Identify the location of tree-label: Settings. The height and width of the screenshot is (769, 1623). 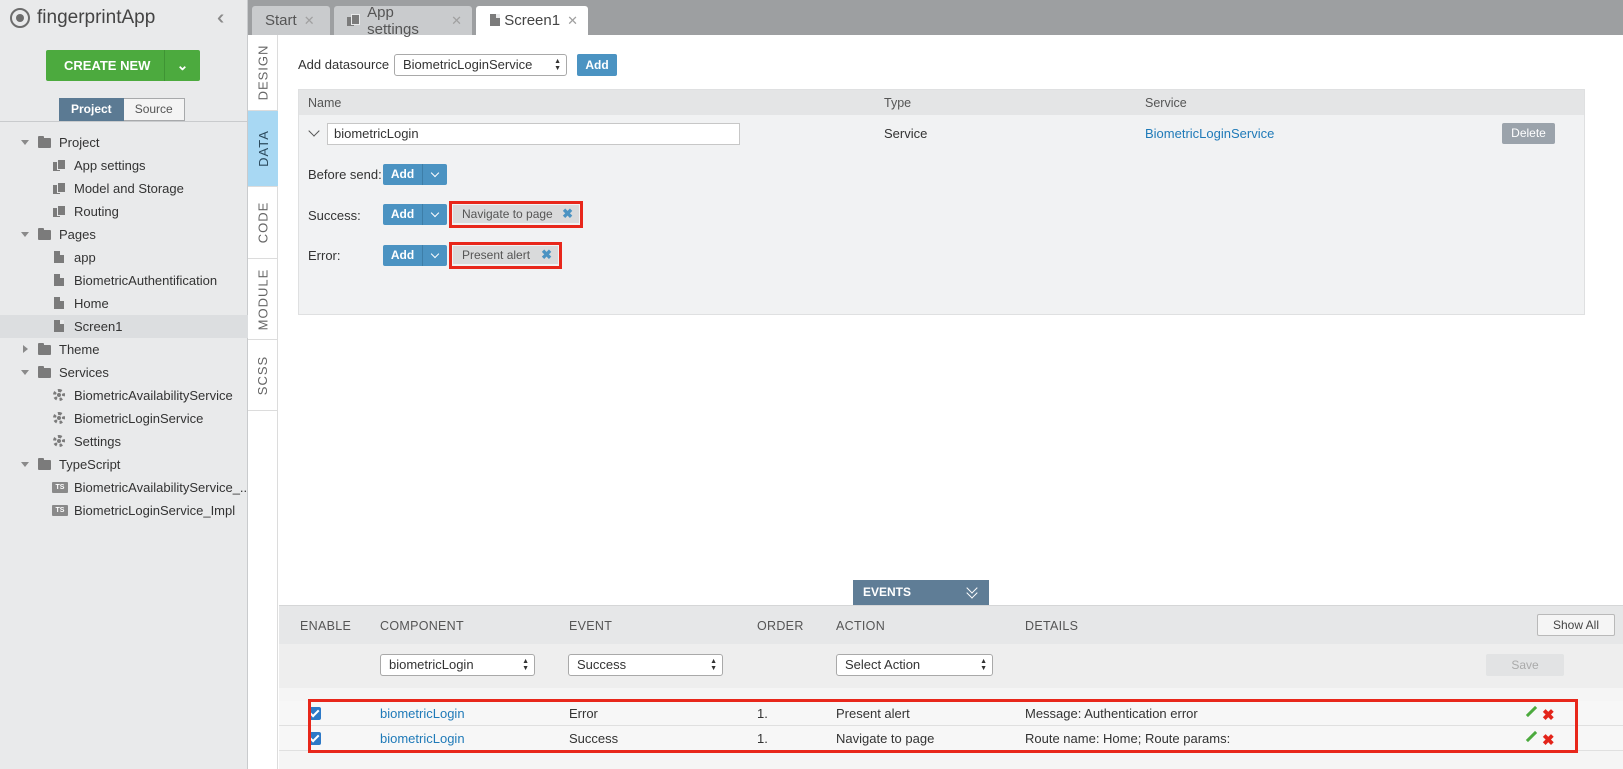
(97, 441).